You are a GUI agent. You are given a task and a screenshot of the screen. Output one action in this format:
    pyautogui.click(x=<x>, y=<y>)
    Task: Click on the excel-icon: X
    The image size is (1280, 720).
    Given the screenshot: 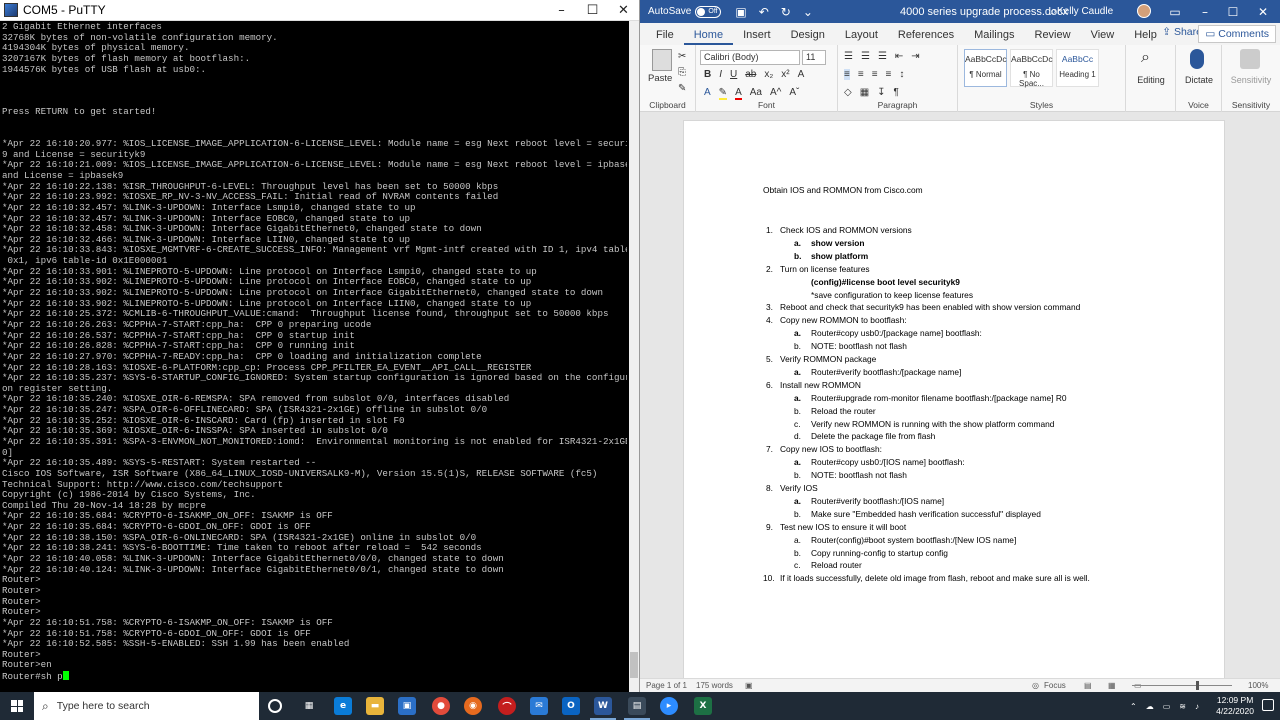 What is the action you would take?
    pyautogui.click(x=703, y=706)
    